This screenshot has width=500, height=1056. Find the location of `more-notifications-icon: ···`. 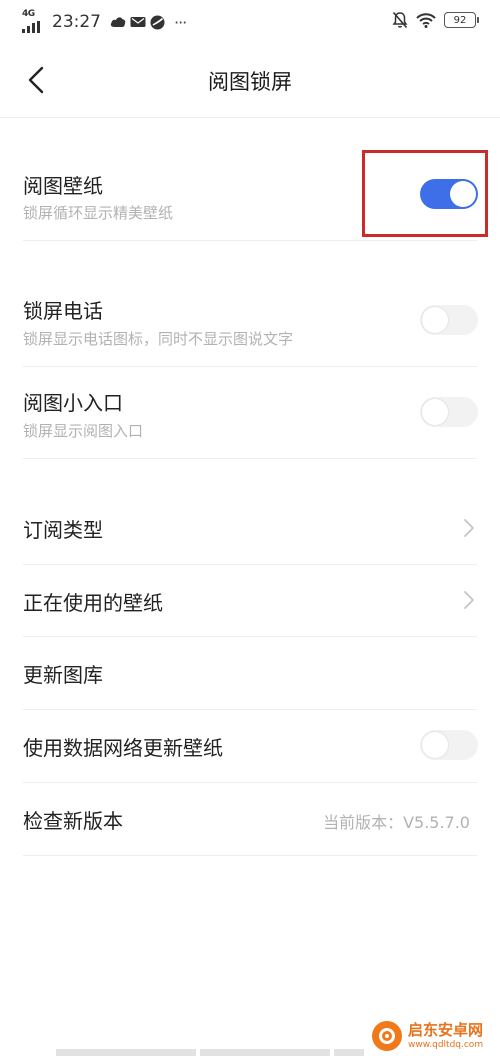

more-notifications-icon: ··· is located at coordinates (180, 22).